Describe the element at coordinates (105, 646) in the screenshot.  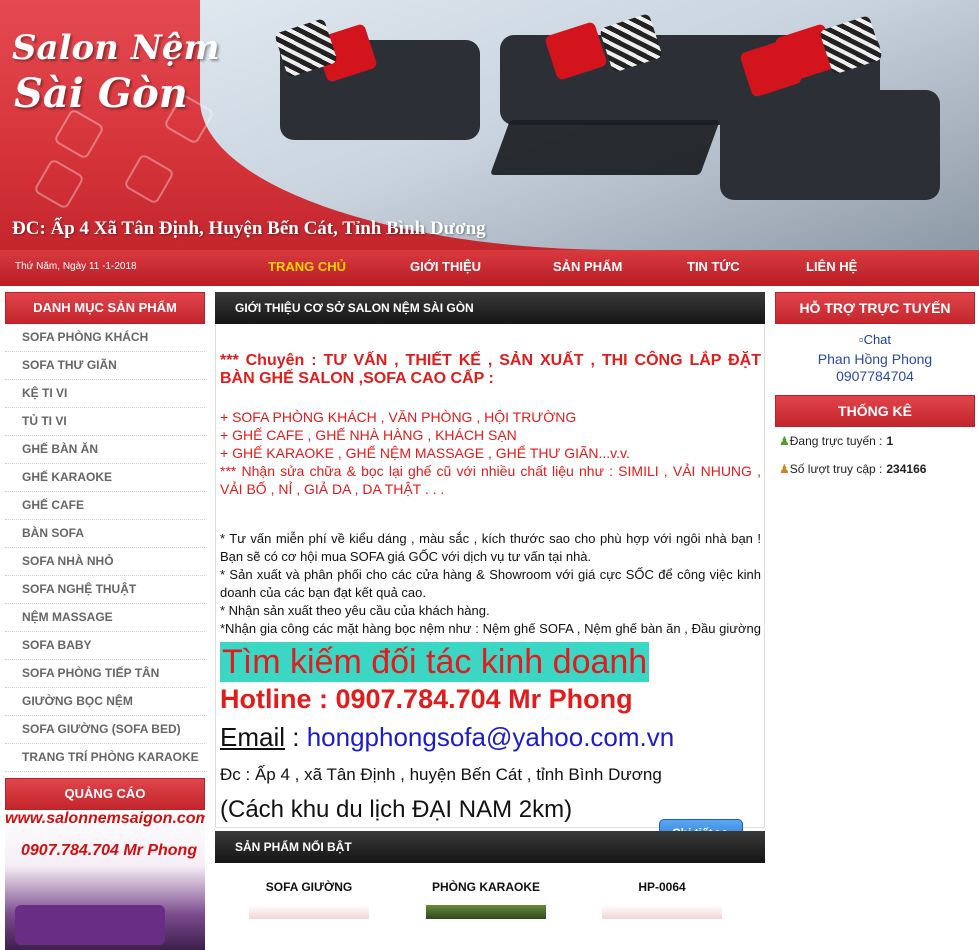
I see `category-item: SOFA BABY` at that location.